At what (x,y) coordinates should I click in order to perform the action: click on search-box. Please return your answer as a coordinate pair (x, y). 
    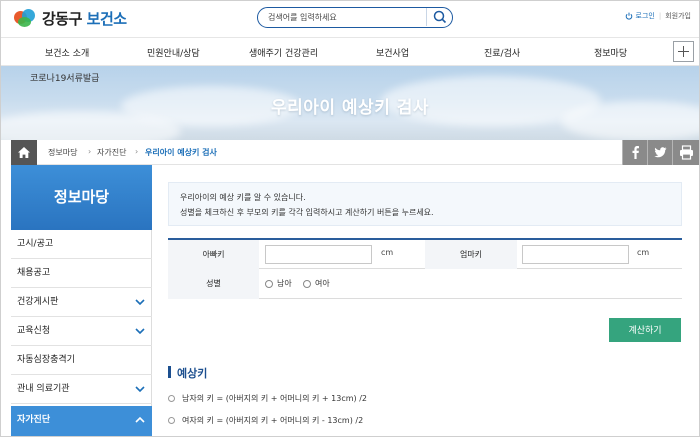
    Looking at the image, I should click on (355, 17).